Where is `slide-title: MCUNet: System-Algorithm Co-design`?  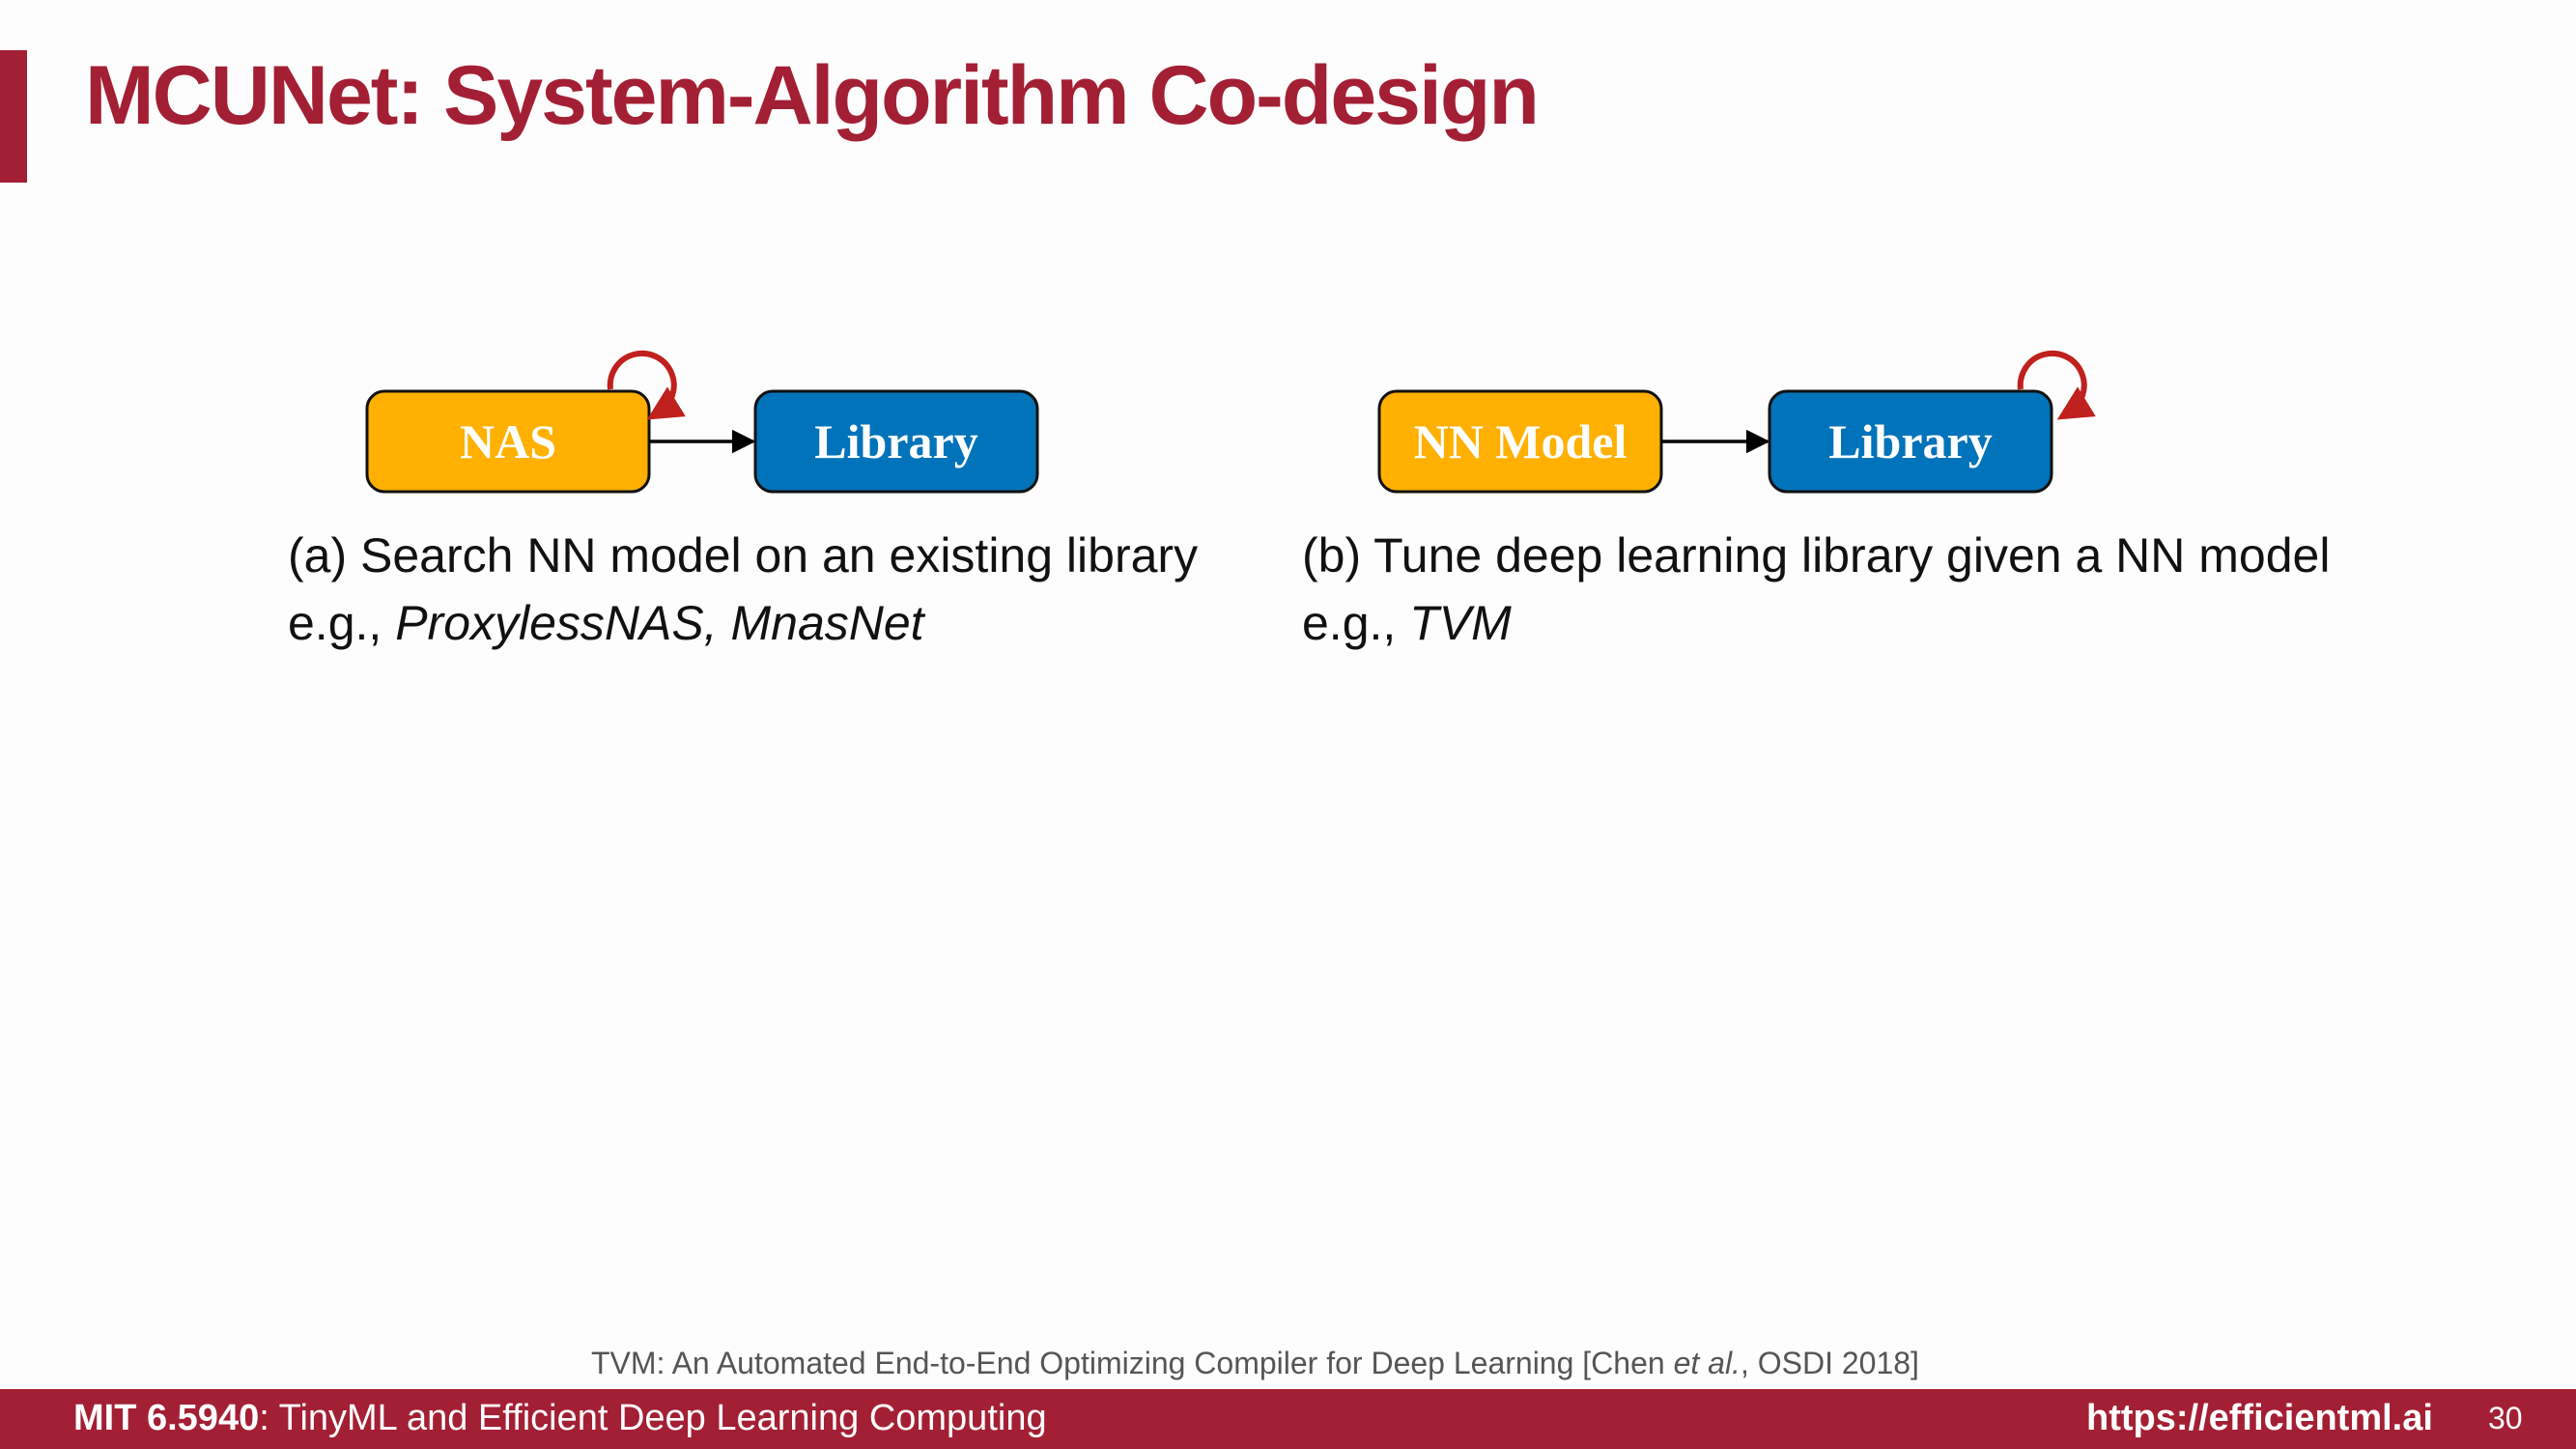
slide-title: MCUNet: System-Algorithm Co-design is located at coordinates (812, 95).